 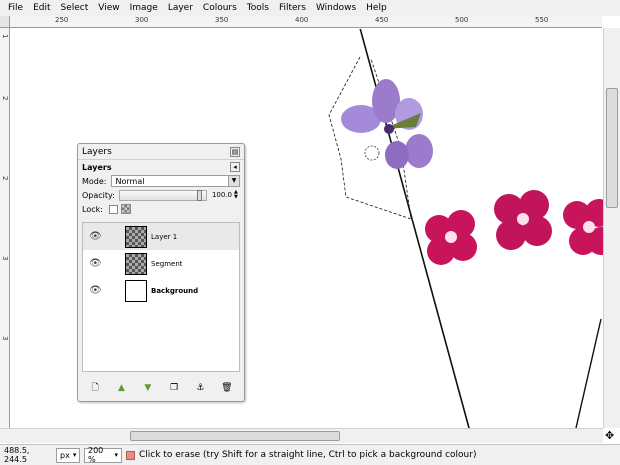 I want to click on horizontal-scrollbar, so click(x=301, y=435).